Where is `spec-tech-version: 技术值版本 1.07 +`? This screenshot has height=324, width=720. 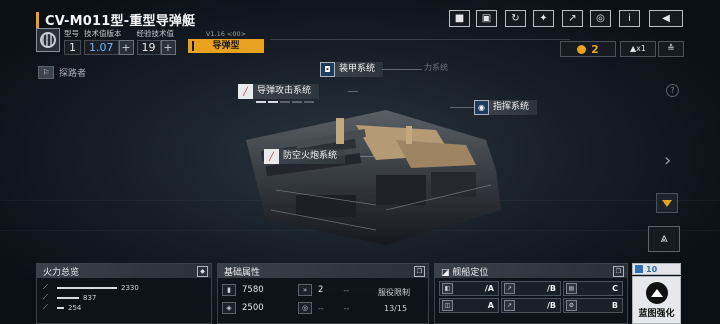 spec-tech-version: 技术值版本 1.07 + is located at coordinates (109, 41).